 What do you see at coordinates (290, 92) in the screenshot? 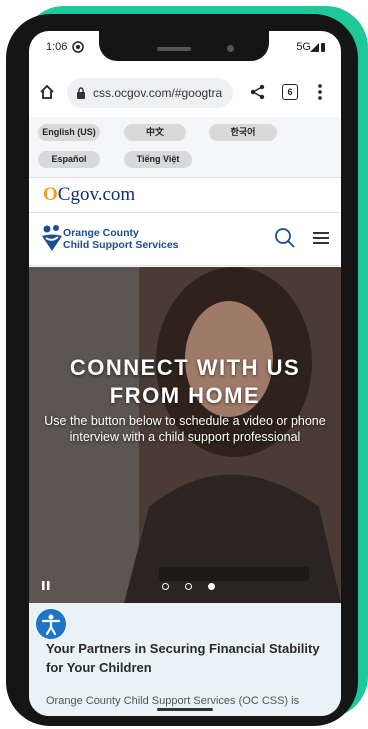
I see `tabs-button: 6` at bounding box center [290, 92].